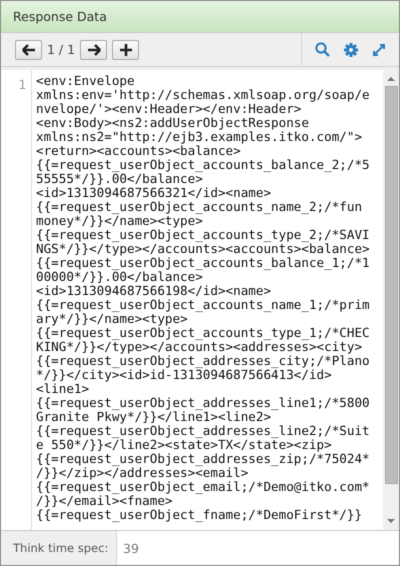 This screenshot has height=566, width=400. I want to click on code-line: {{=request_userObject_accounts_balance_2;/*5, so click(203, 165).